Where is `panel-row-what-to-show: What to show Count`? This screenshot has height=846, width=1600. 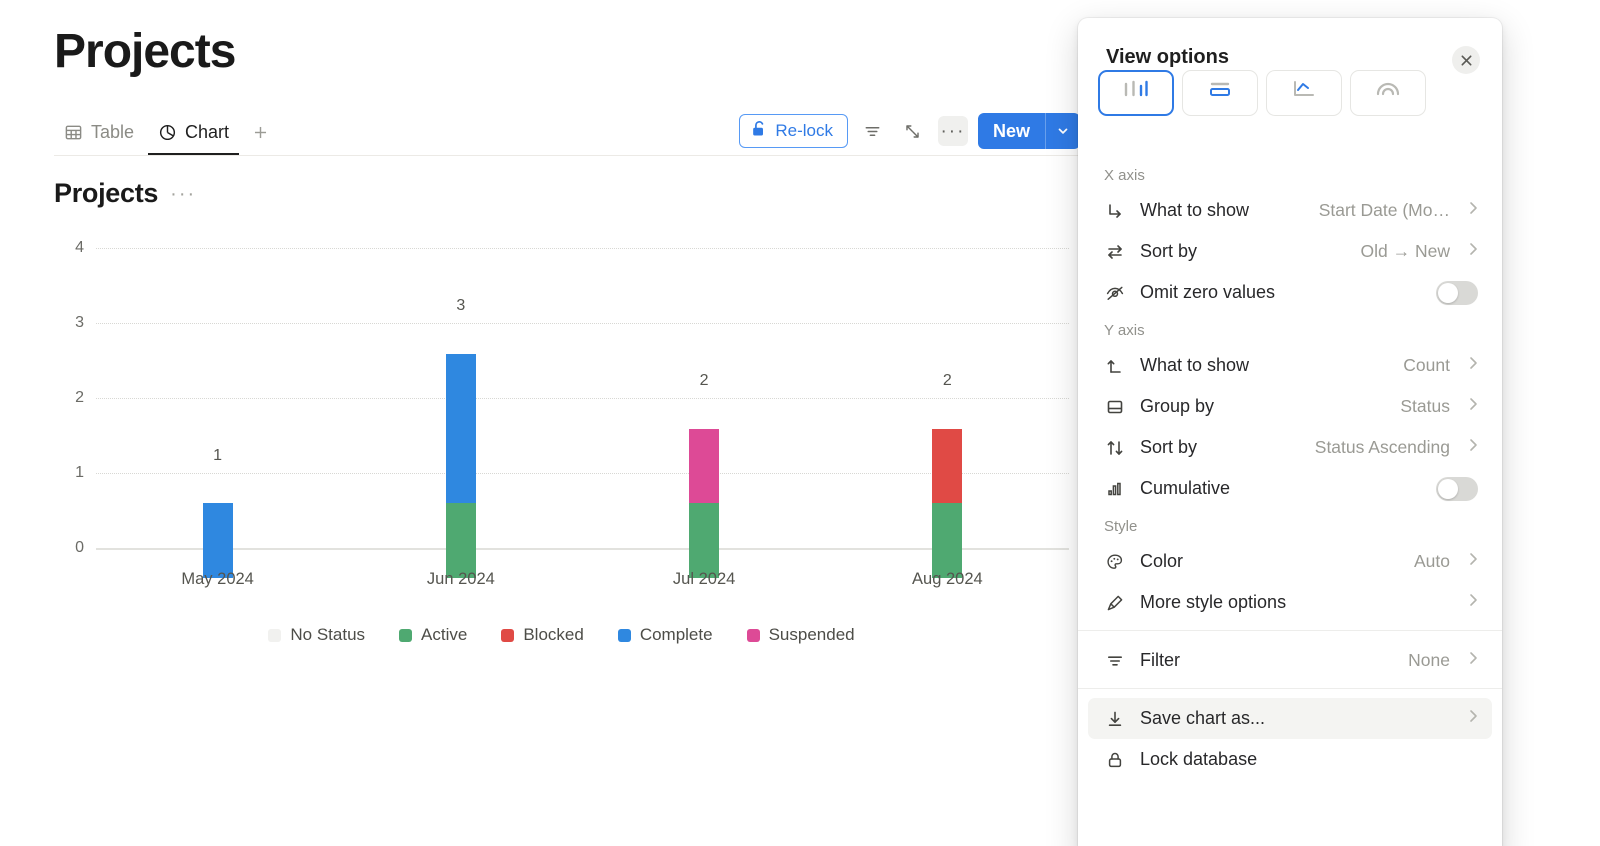 panel-row-what-to-show: What to show Count is located at coordinates (1290, 365).